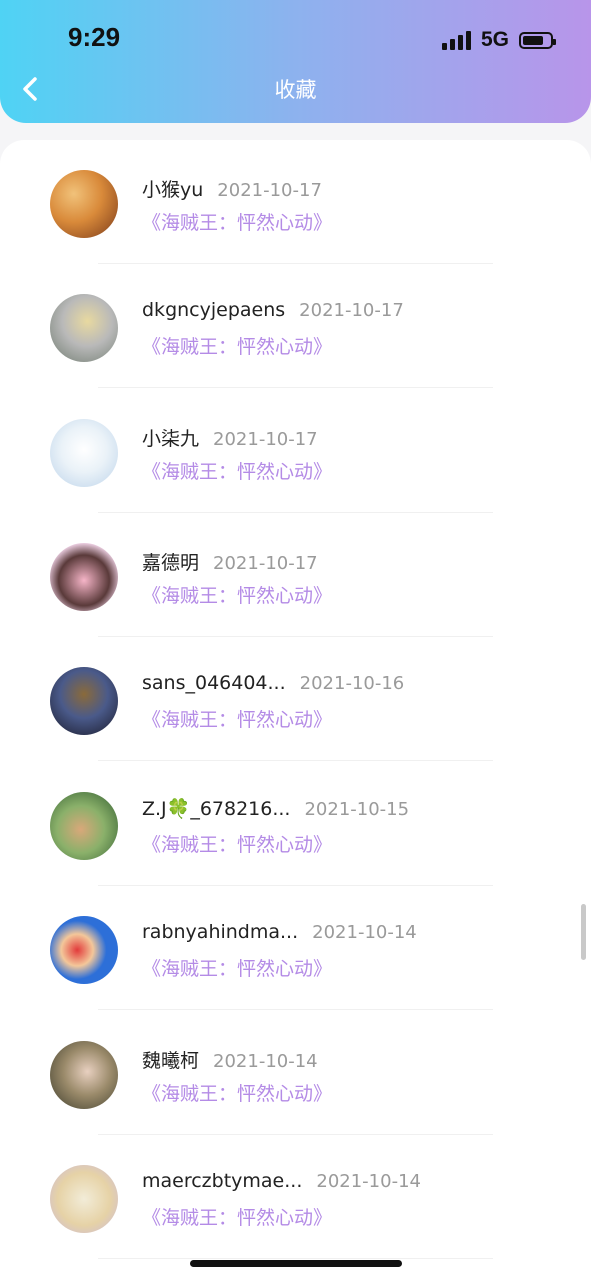  What do you see at coordinates (295, 824) in the screenshot?
I see `list-item: Z.J🍀_678216... 2021-10-15 《海贼王：怦然心动》` at bounding box center [295, 824].